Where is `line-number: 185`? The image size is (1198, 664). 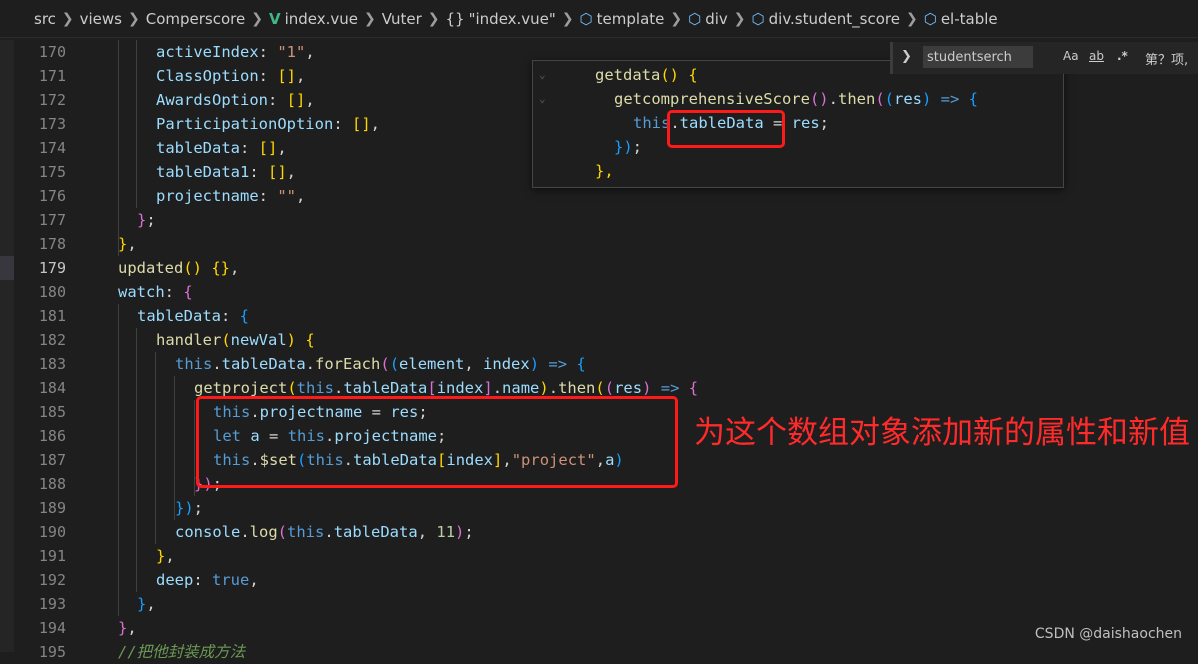
line-number: 185 is located at coordinates (52, 412).